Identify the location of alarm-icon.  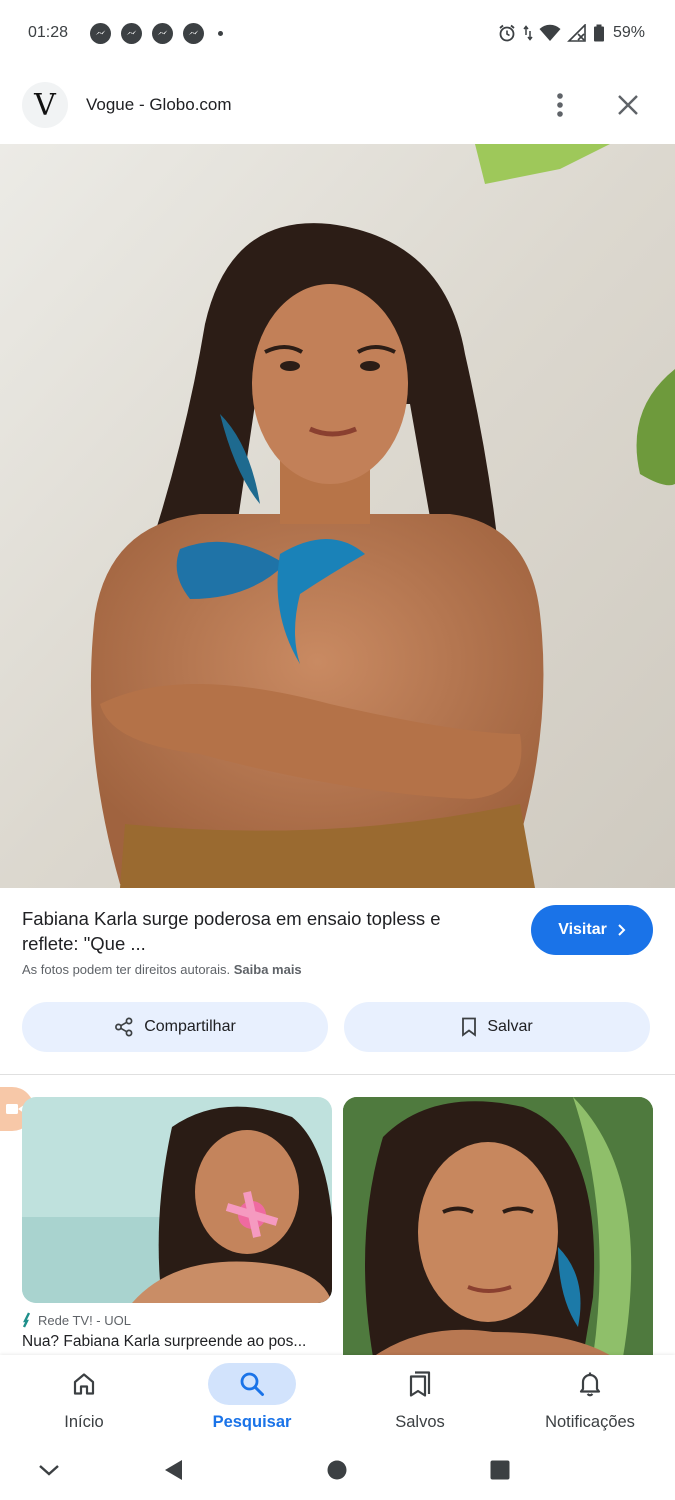
(507, 33).